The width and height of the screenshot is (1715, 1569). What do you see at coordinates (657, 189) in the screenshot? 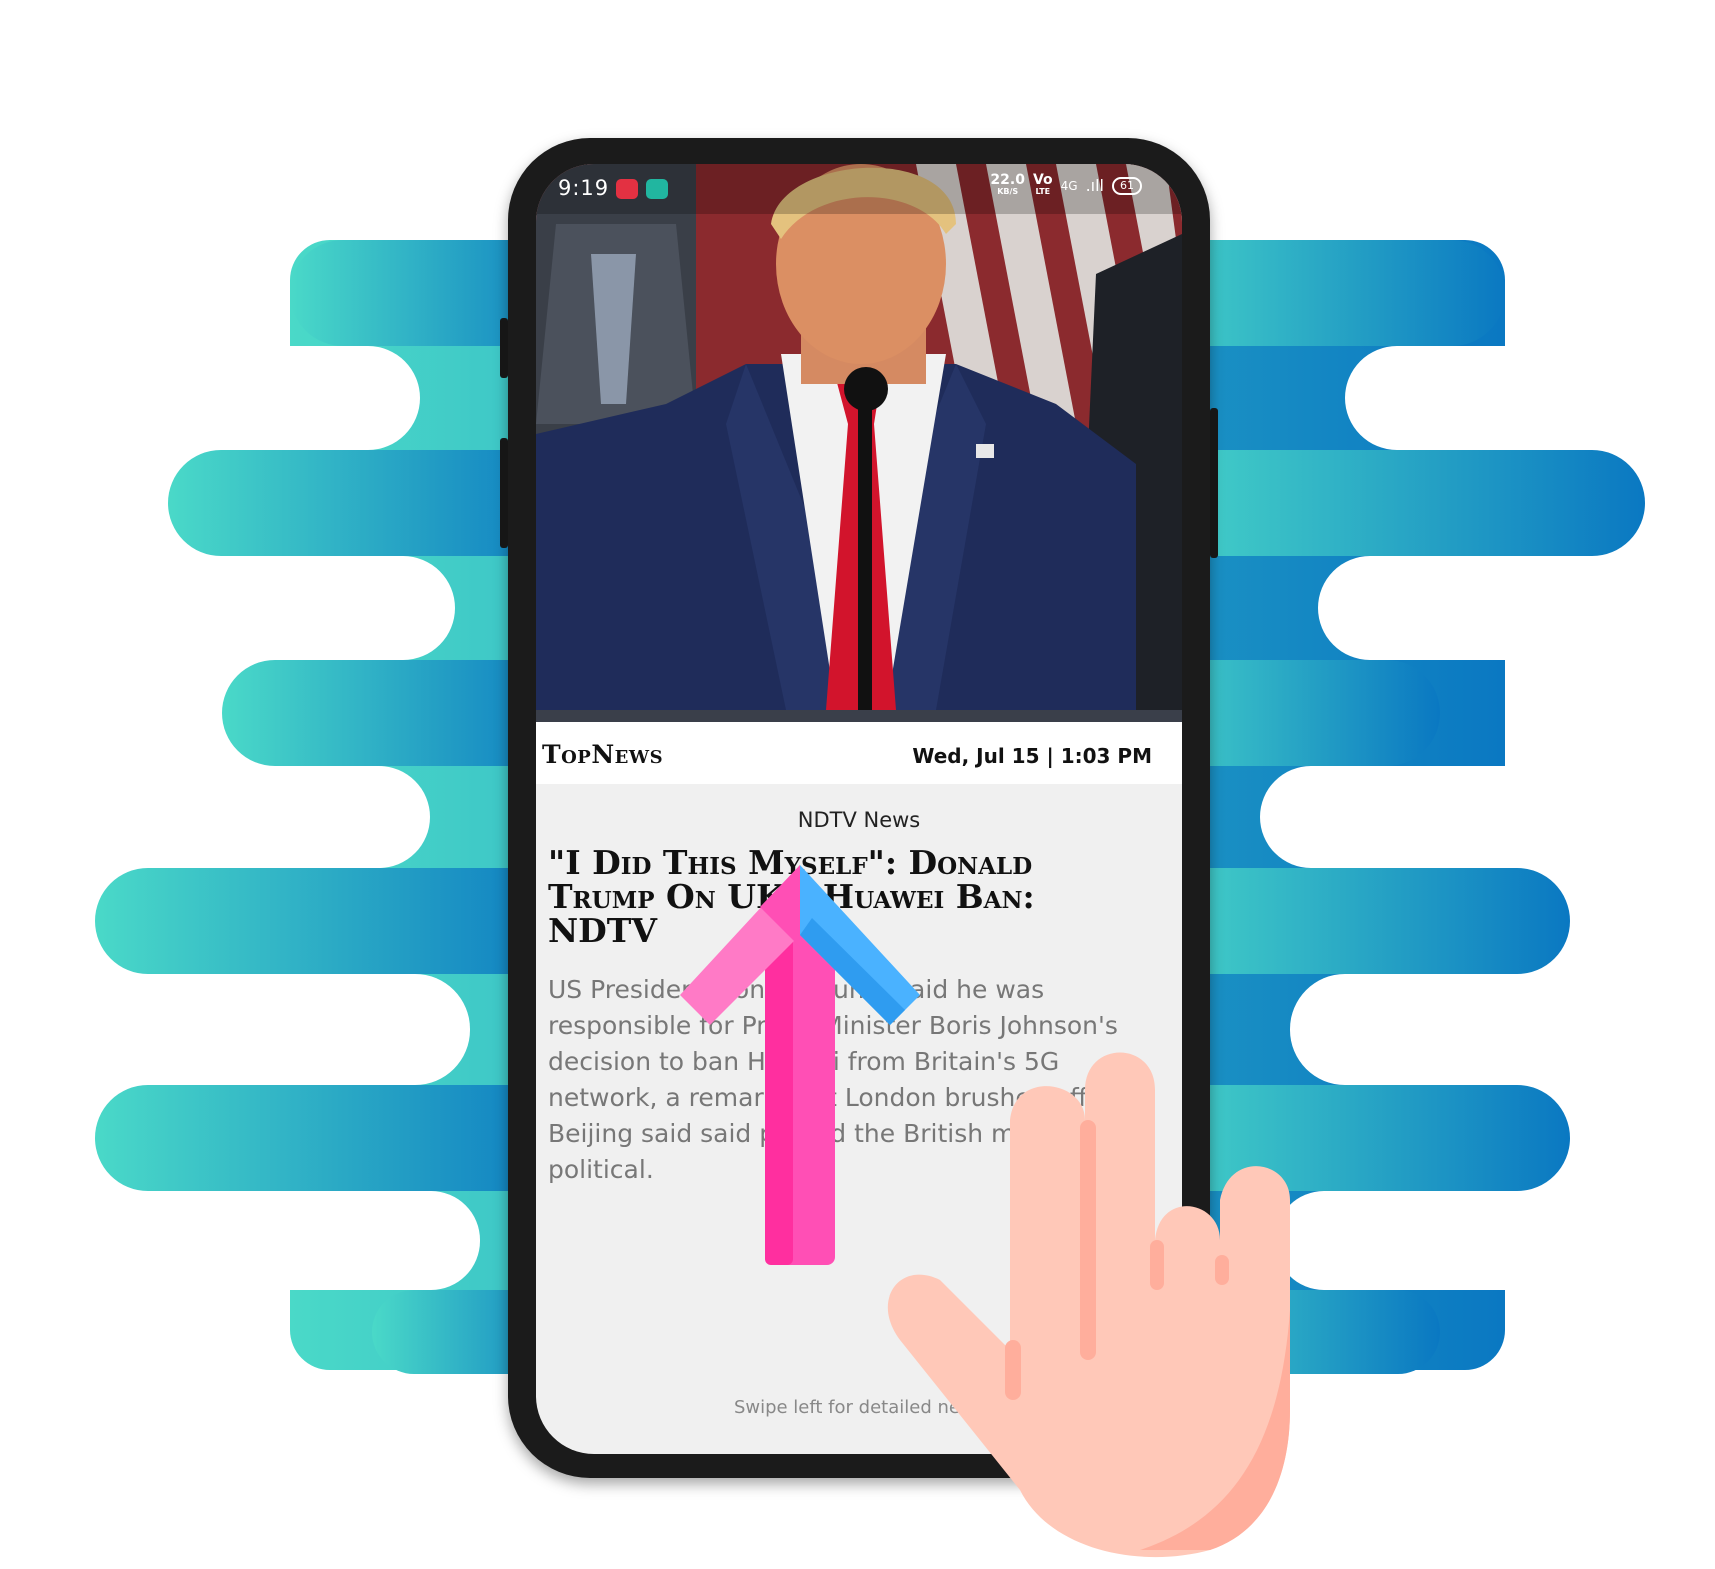
I see `chat-bubble-icon` at bounding box center [657, 189].